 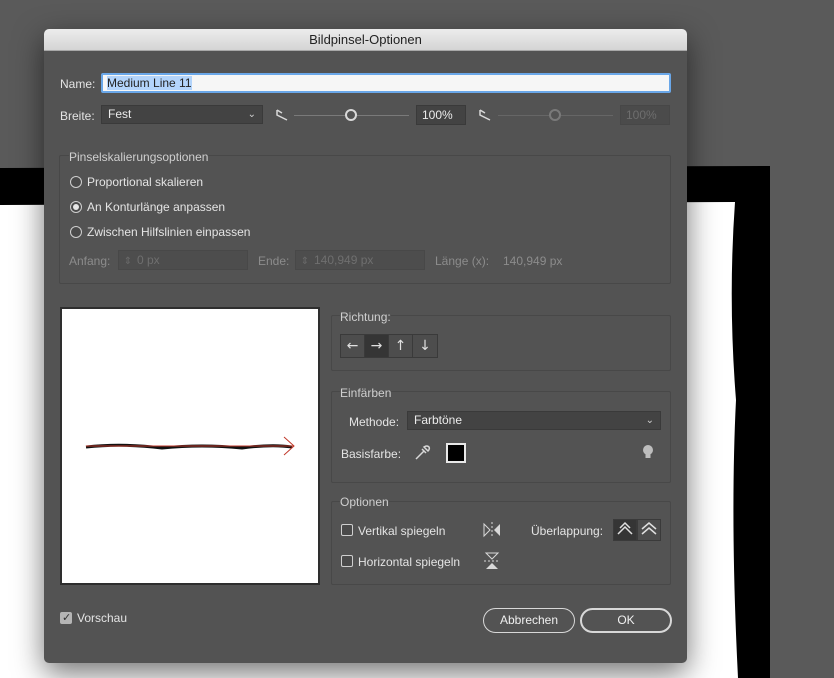 What do you see at coordinates (139, 157) in the screenshot?
I see `scaling-group-title: Pinselskalierungsoptionen` at bounding box center [139, 157].